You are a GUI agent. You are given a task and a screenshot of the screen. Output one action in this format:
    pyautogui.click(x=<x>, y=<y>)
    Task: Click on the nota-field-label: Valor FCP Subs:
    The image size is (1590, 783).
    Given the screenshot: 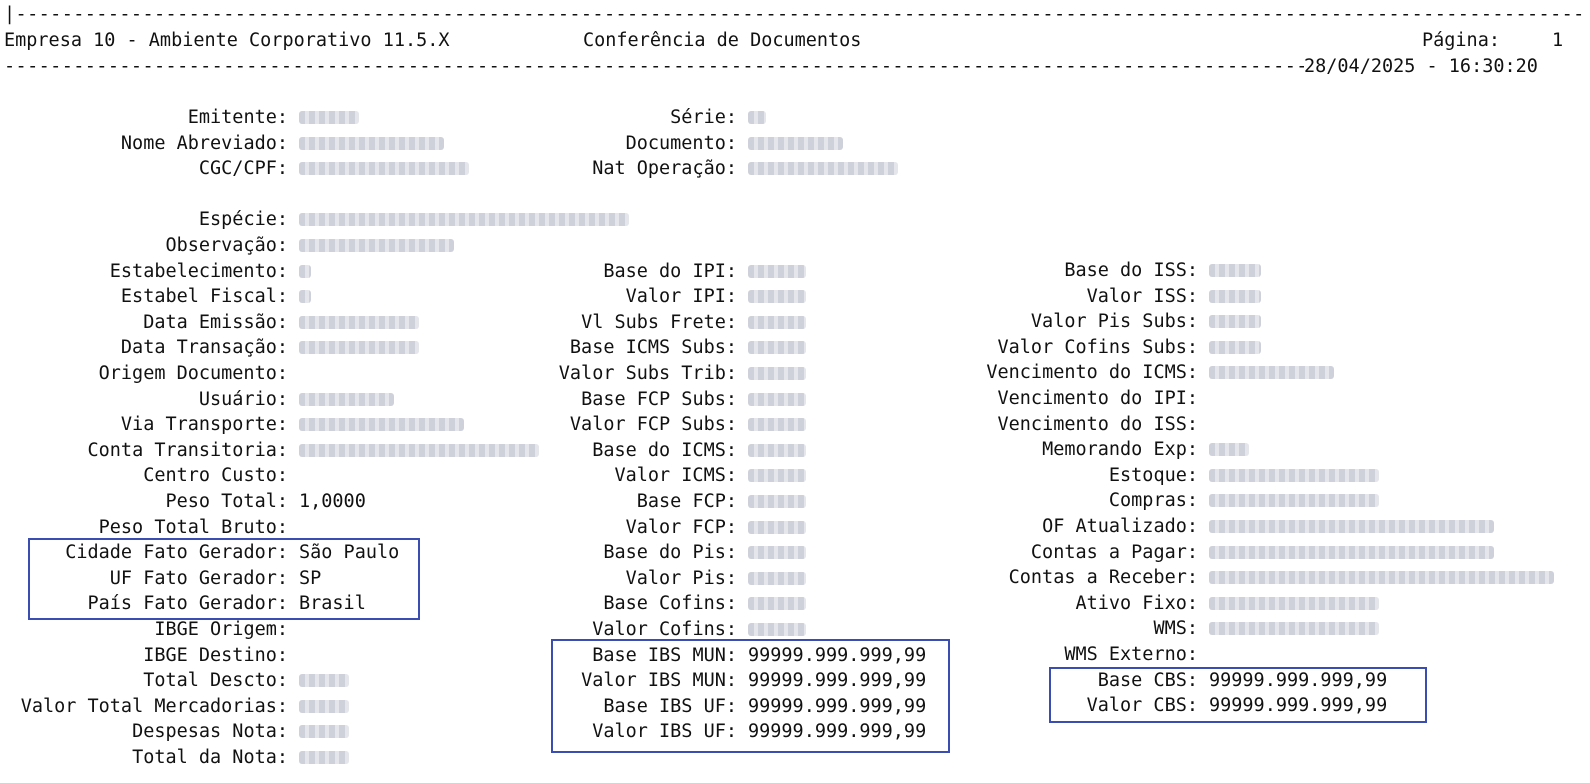 What is the action you would take?
    pyautogui.click(x=653, y=425)
    